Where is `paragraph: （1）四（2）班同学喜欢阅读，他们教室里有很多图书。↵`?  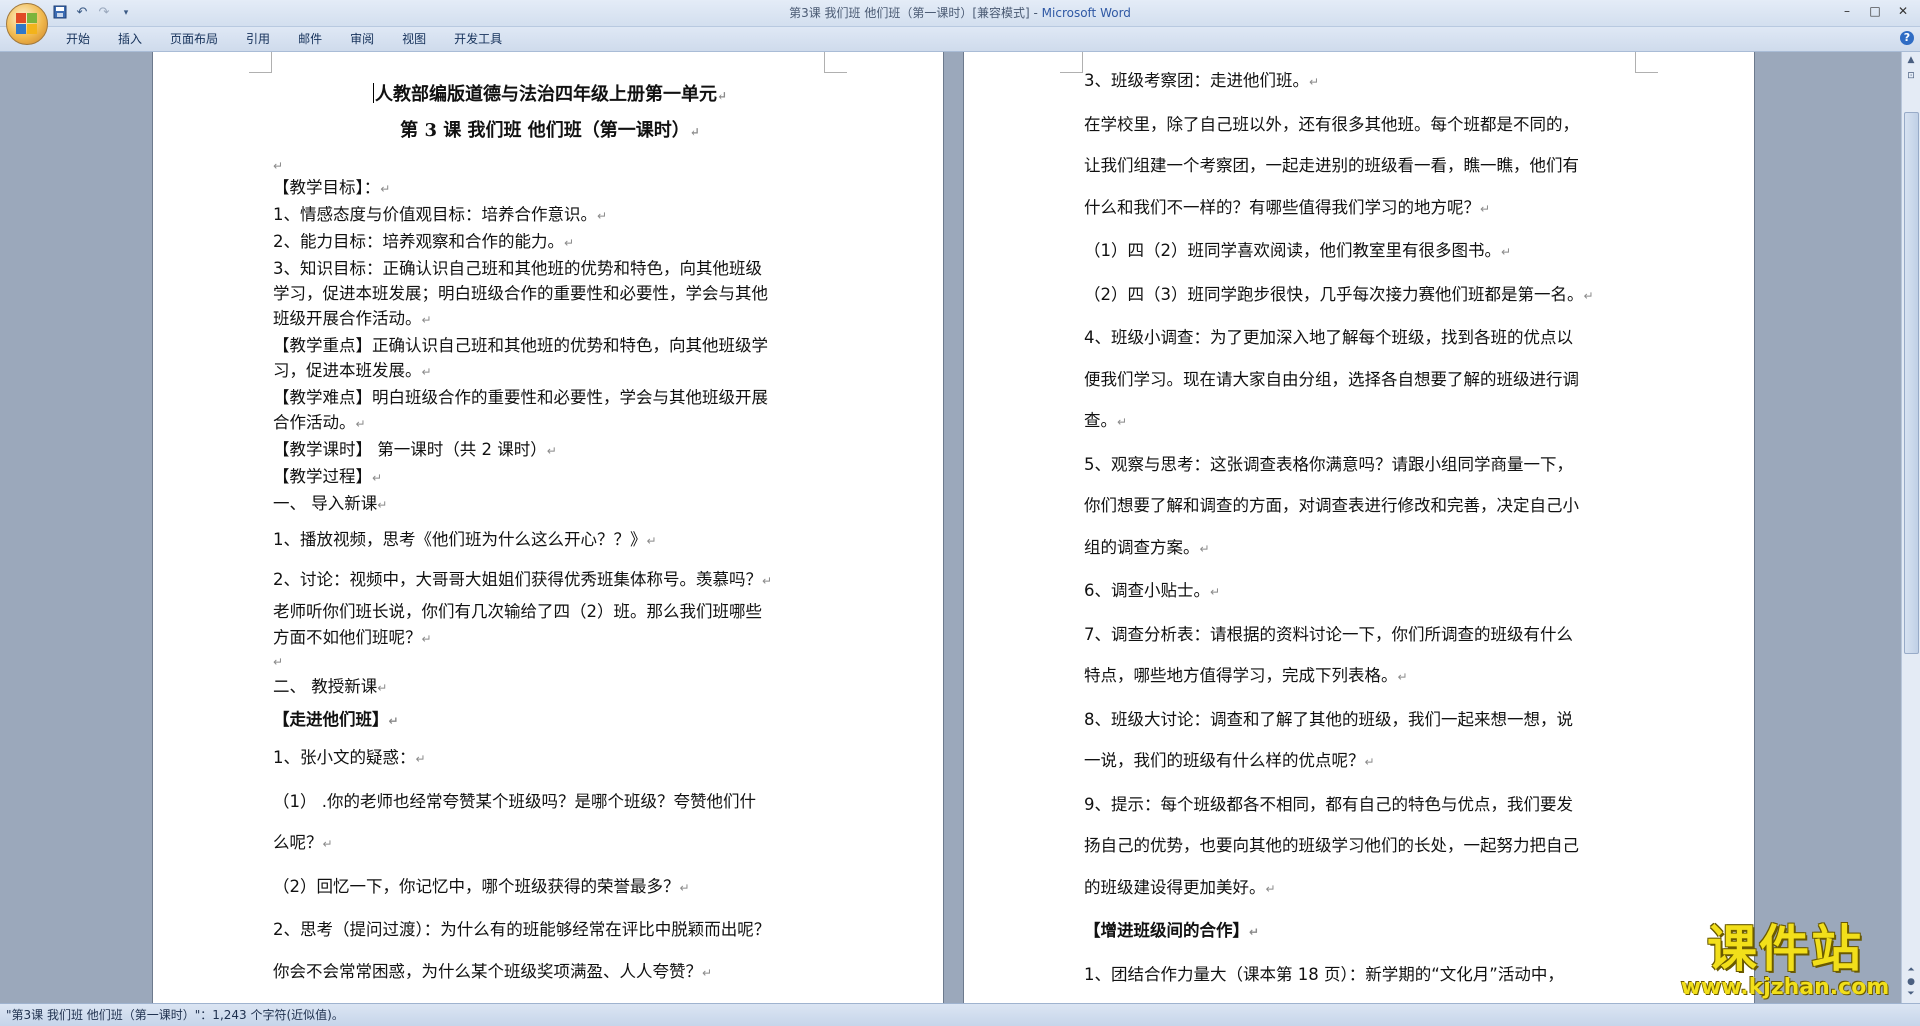 paragraph: （1）四（2）班同学喜欢阅读，他们教室里有很多图书。↵ is located at coordinates (1298, 250).